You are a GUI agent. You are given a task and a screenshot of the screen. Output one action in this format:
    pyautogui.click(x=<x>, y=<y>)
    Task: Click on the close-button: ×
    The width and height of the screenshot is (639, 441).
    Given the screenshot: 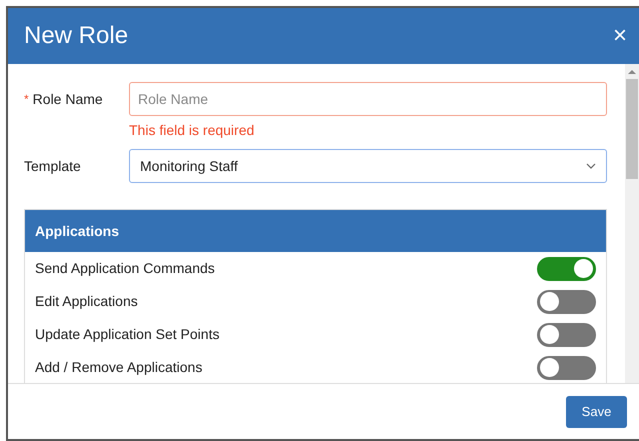 What is the action you would take?
    pyautogui.click(x=619, y=36)
    